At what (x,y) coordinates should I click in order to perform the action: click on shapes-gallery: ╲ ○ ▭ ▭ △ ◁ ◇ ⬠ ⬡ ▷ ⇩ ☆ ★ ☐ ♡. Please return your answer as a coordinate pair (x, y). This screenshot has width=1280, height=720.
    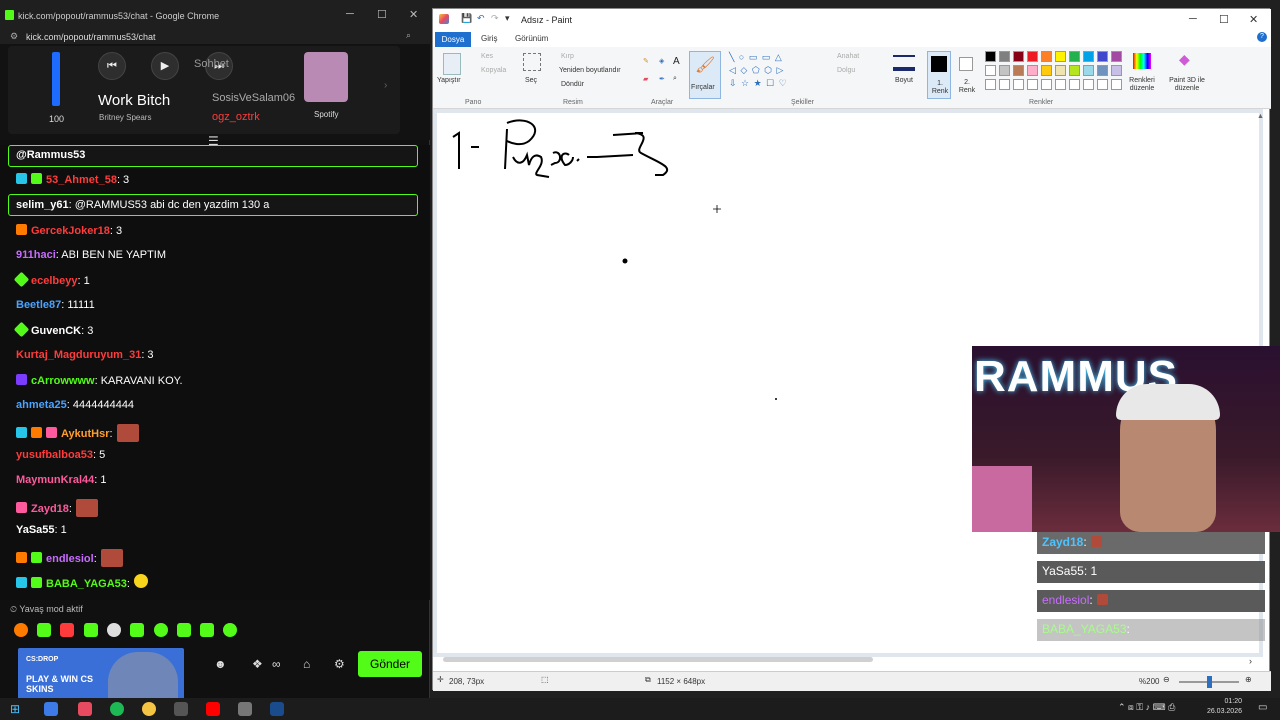
    Looking at the image, I should click on (779, 71).